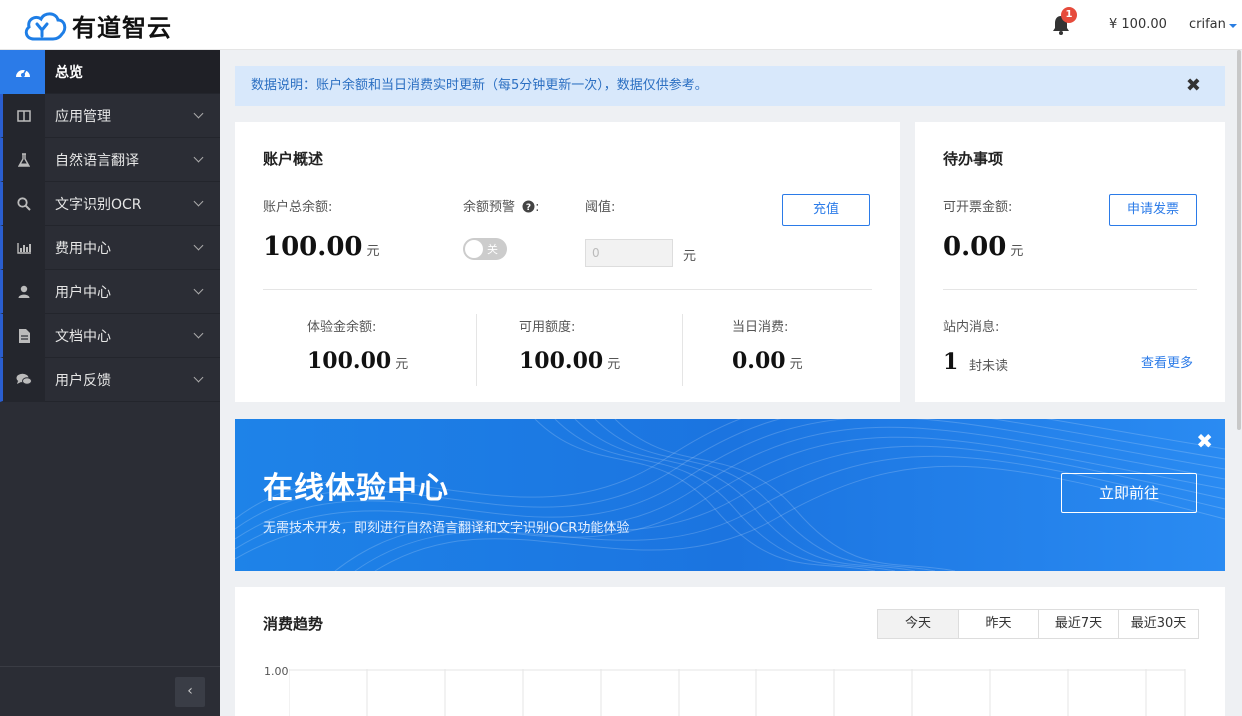  What do you see at coordinates (293, 624) in the screenshot?
I see `card-title: 消费趋势` at bounding box center [293, 624].